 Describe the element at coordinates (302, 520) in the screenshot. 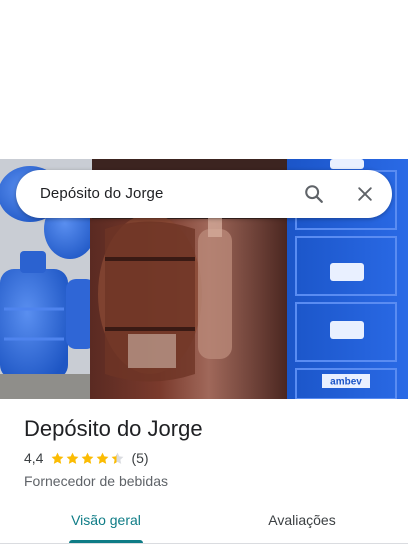

I see `tab-reviews: Avaliações` at that location.